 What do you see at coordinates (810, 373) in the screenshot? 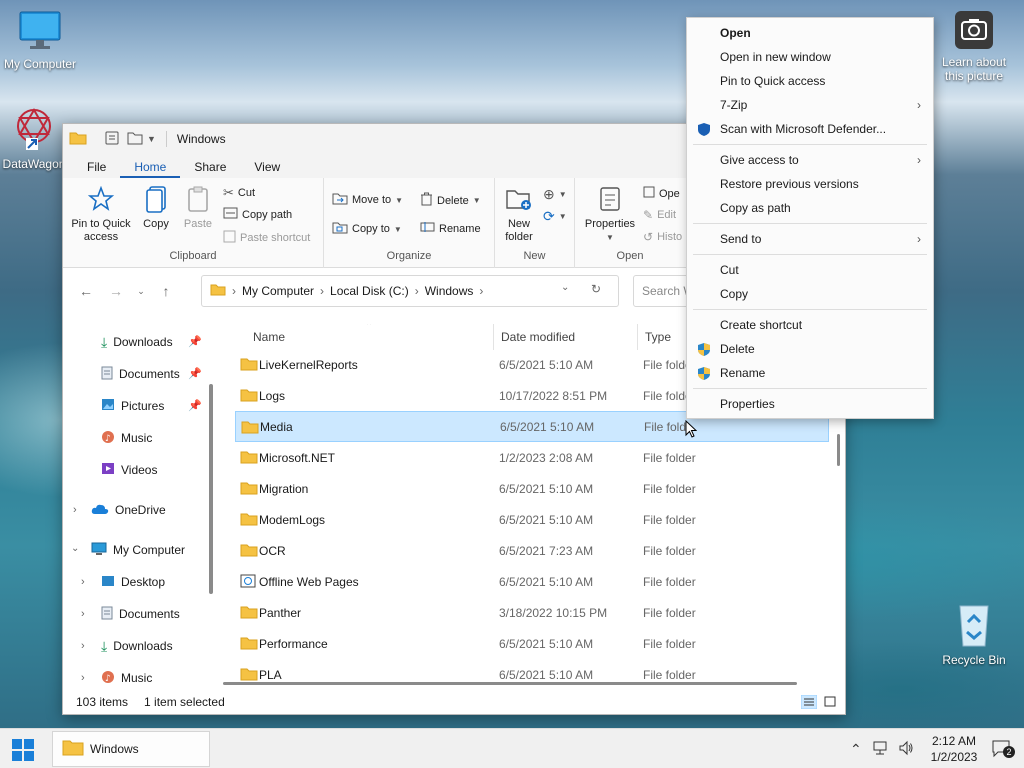
I see `menu-item-rename: Rename` at bounding box center [810, 373].